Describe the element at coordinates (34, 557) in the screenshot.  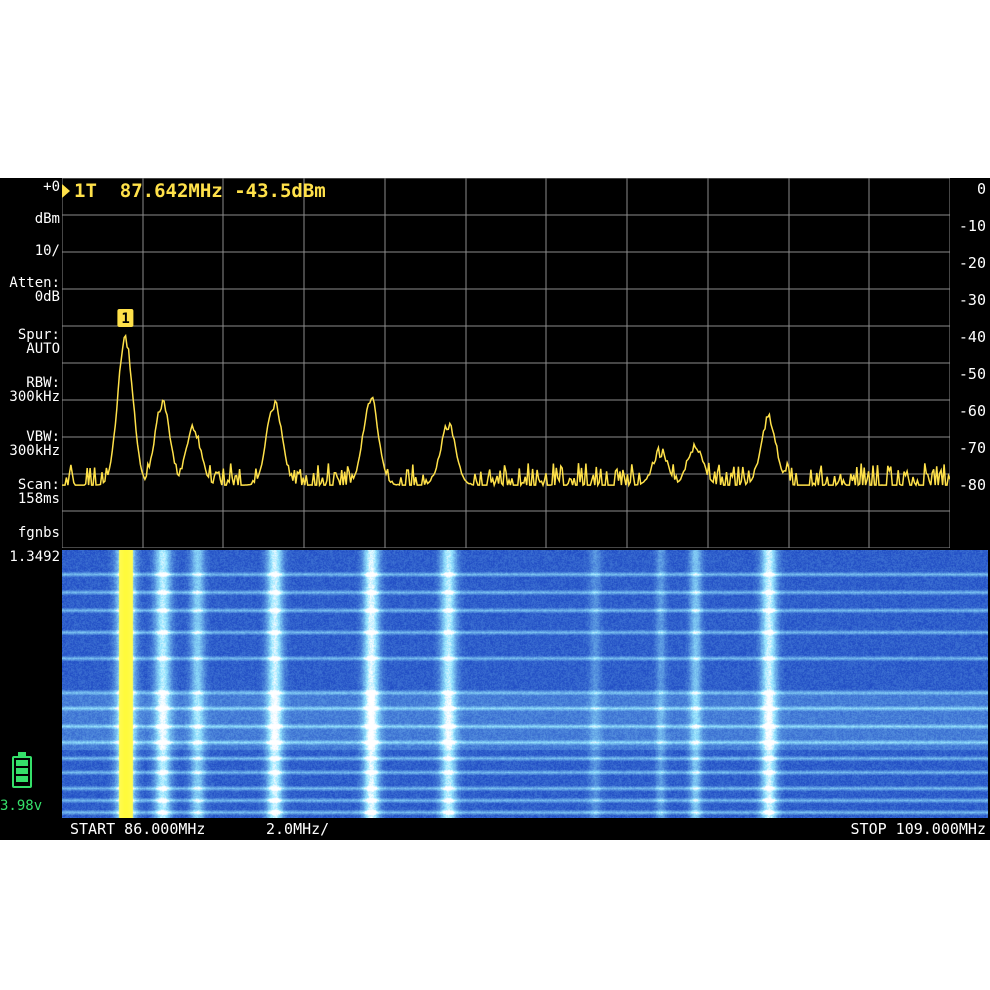
I see `mode-value: 1.3492` at that location.